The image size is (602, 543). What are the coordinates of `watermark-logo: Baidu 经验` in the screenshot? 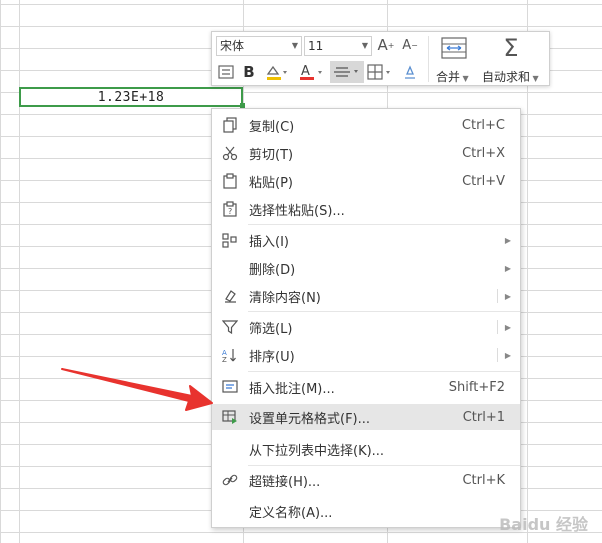 It's located at (543, 524).